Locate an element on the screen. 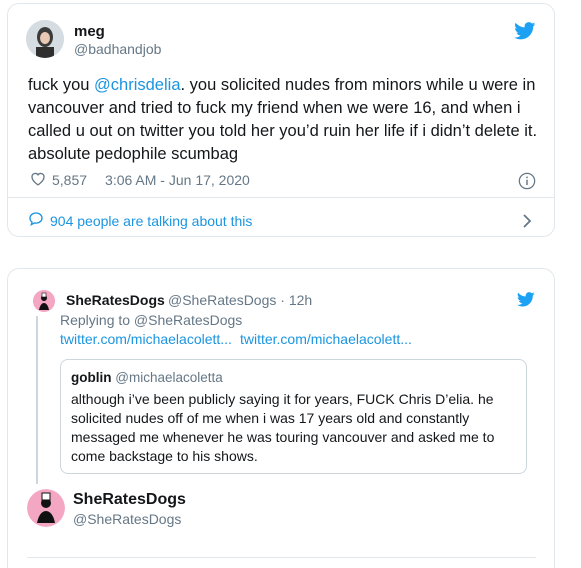  quoted-handle: @michaelacoletta is located at coordinates (169, 377).